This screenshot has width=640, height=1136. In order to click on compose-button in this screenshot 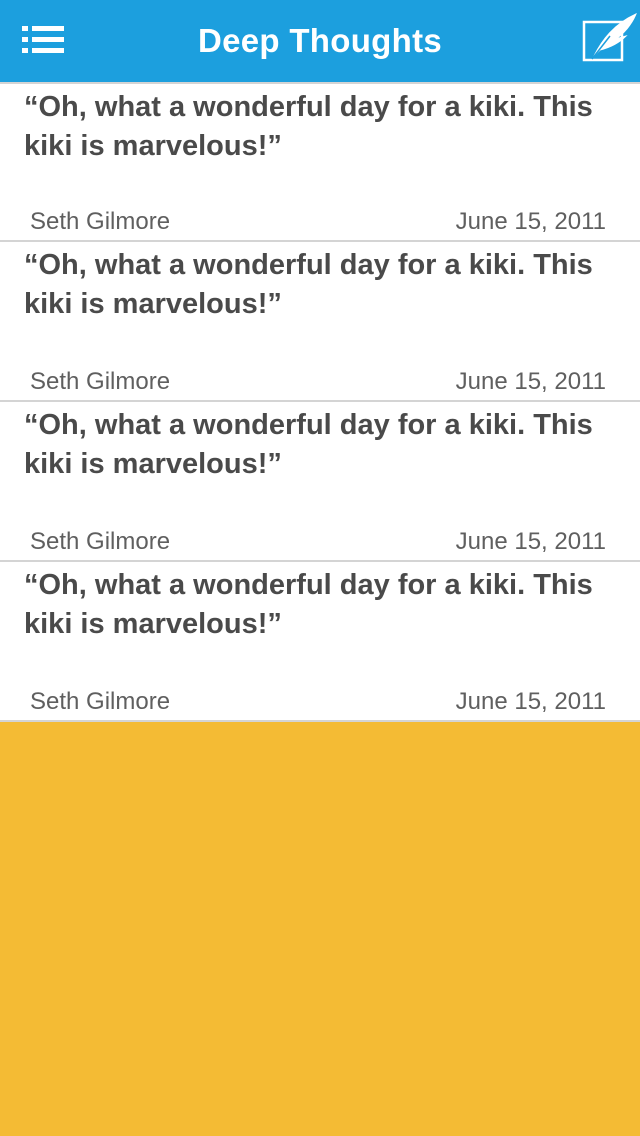, I will do `click(610, 40)`.